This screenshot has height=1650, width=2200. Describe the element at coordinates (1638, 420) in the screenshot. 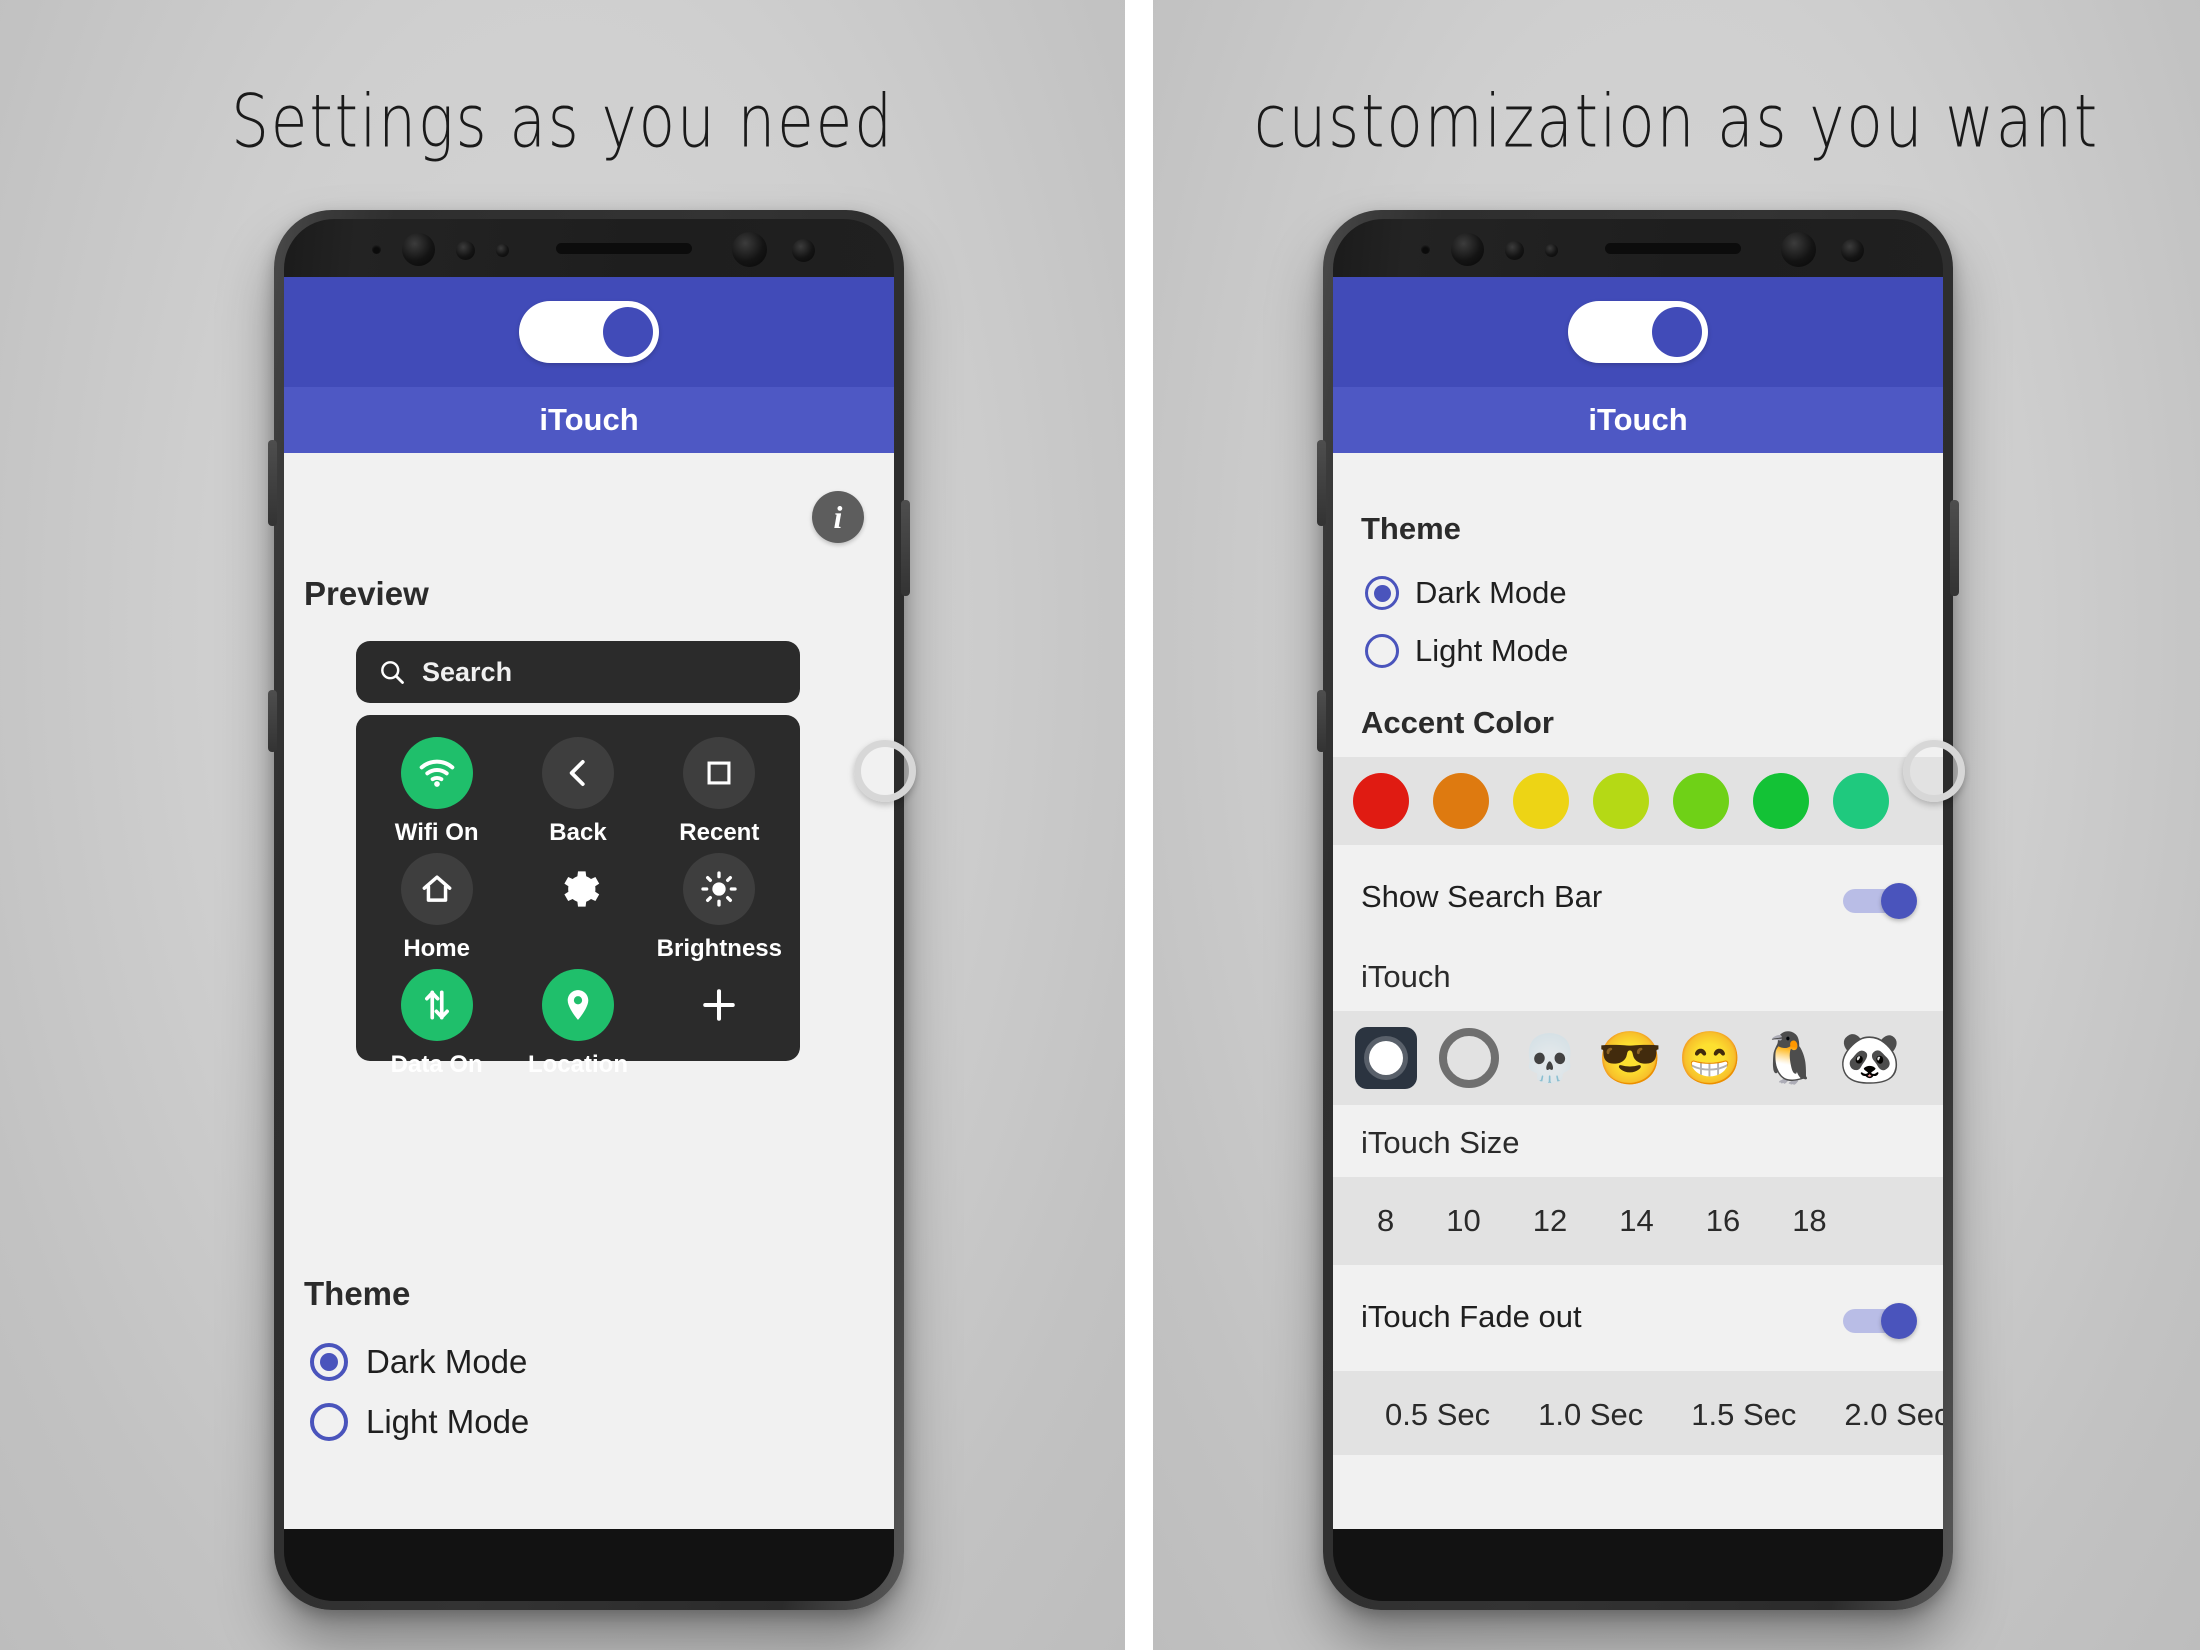

I see `app-title-bar: iTouch` at that location.